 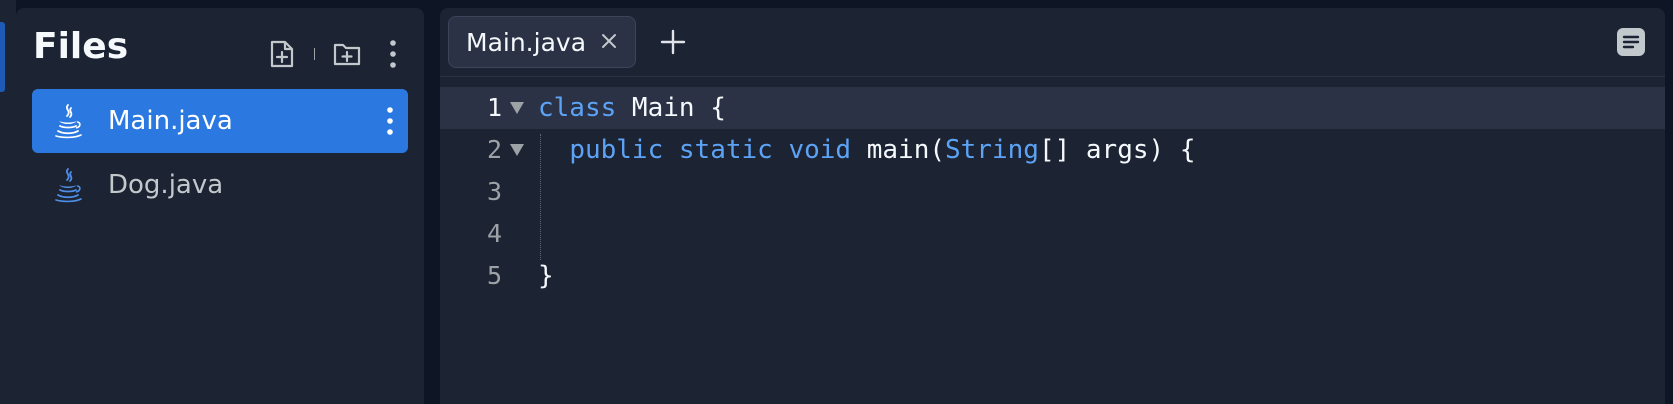 What do you see at coordinates (526, 42) in the screenshot?
I see `tab-label: Main.java` at bounding box center [526, 42].